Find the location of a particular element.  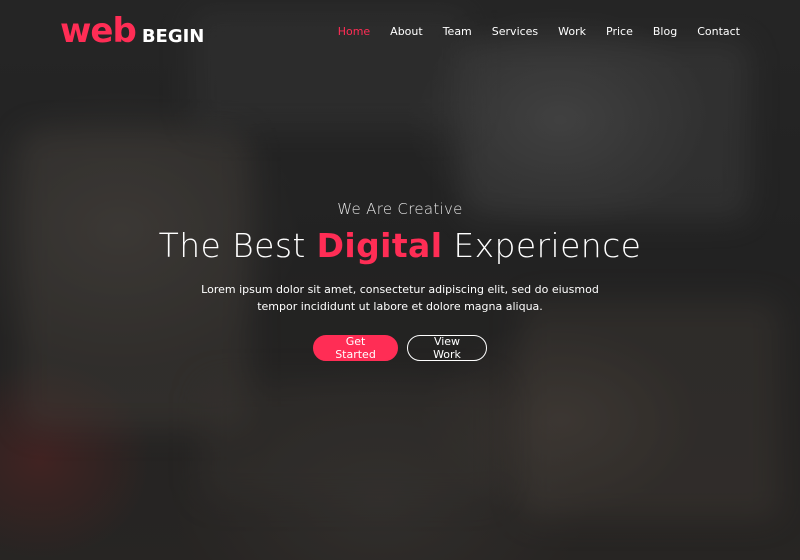

nav-item-contact: Contact is located at coordinates (718, 31).